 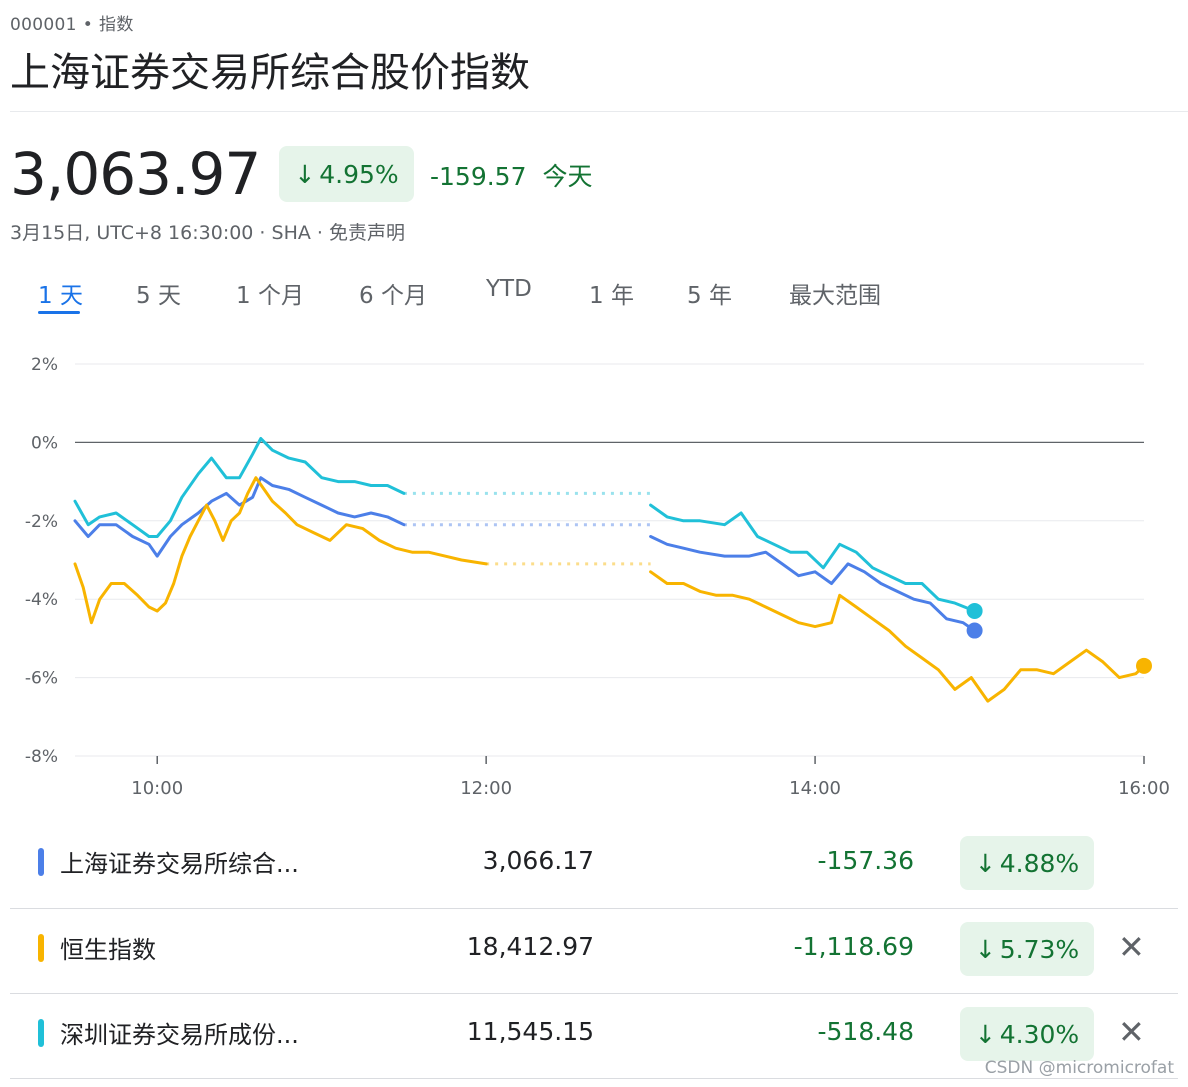 What do you see at coordinates (158, 293) in the screenshot?
I see `tab-5-day: 5 天` at bounding box center [158, 293].